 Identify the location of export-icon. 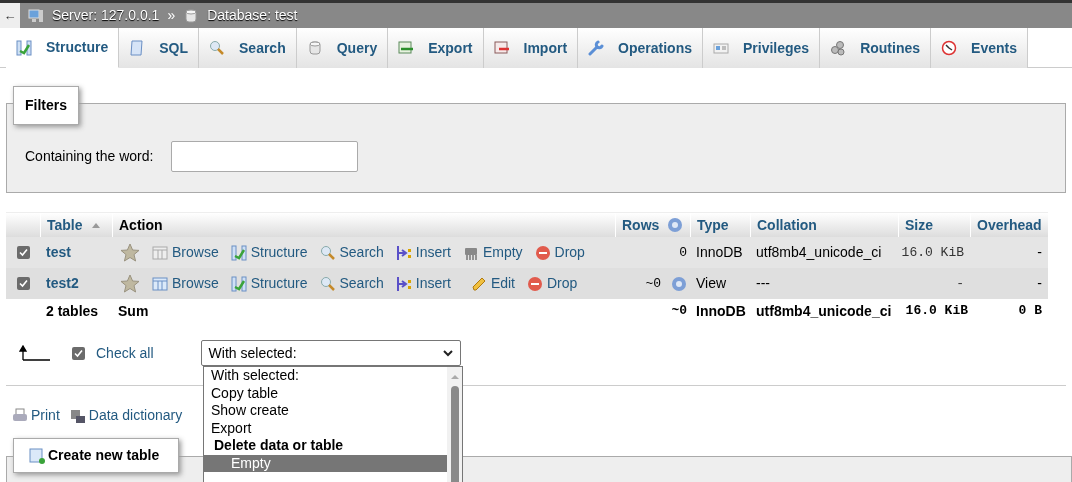
(406, 48).